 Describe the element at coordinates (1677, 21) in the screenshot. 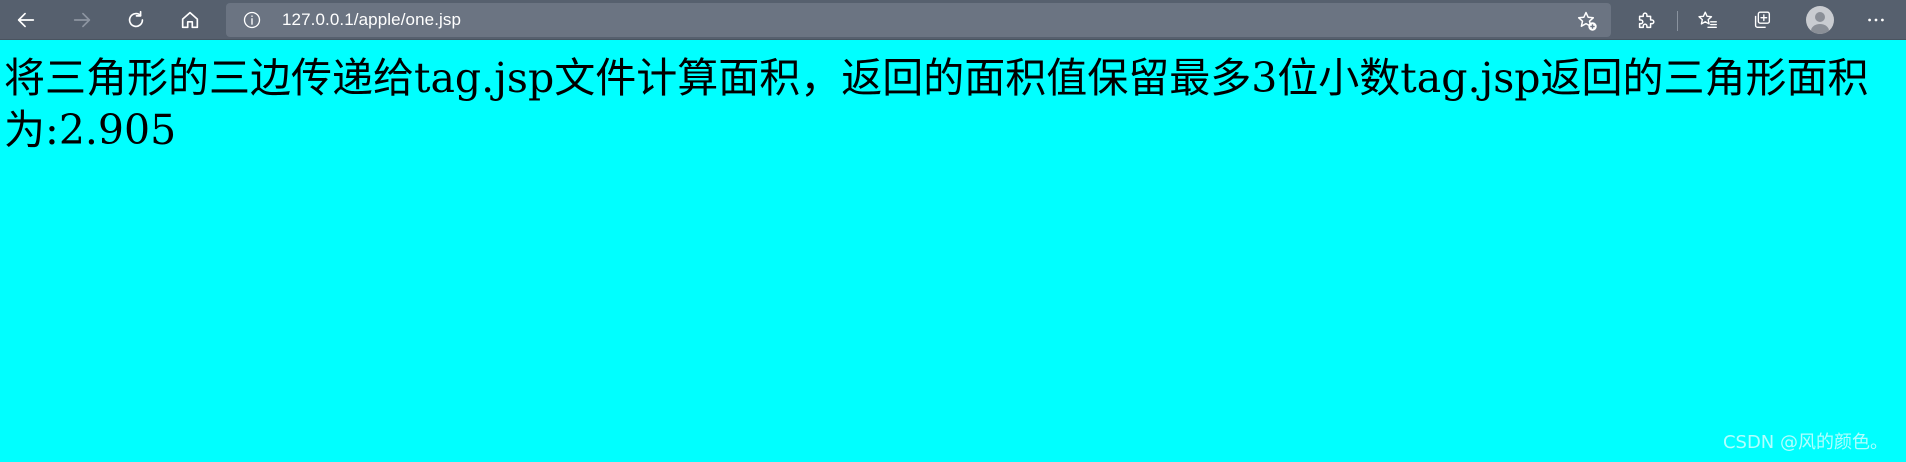

I see `toolbar-divider` at that location.